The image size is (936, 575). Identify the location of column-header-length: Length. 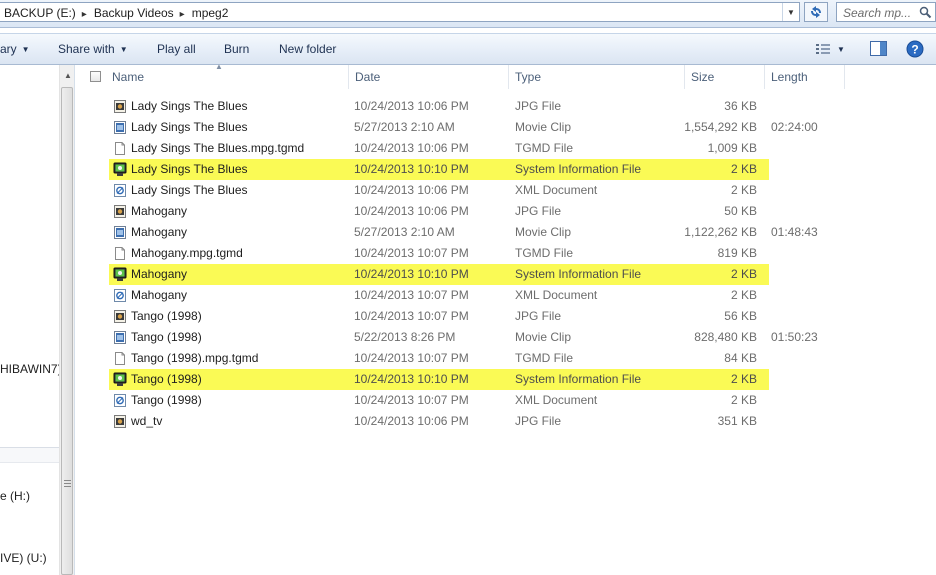
(805, 77).